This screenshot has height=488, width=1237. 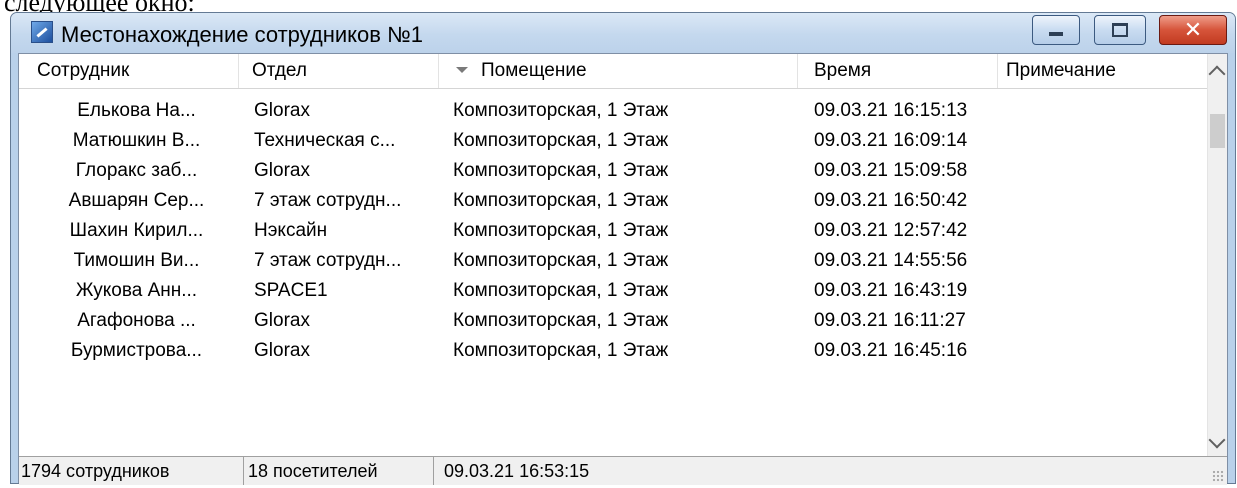 What do you see at coordinates (623, 33) in the screenshot?
I see `title-bar: Местонахождение сотрудников №1 ✕` at bounding box center [623, 33].